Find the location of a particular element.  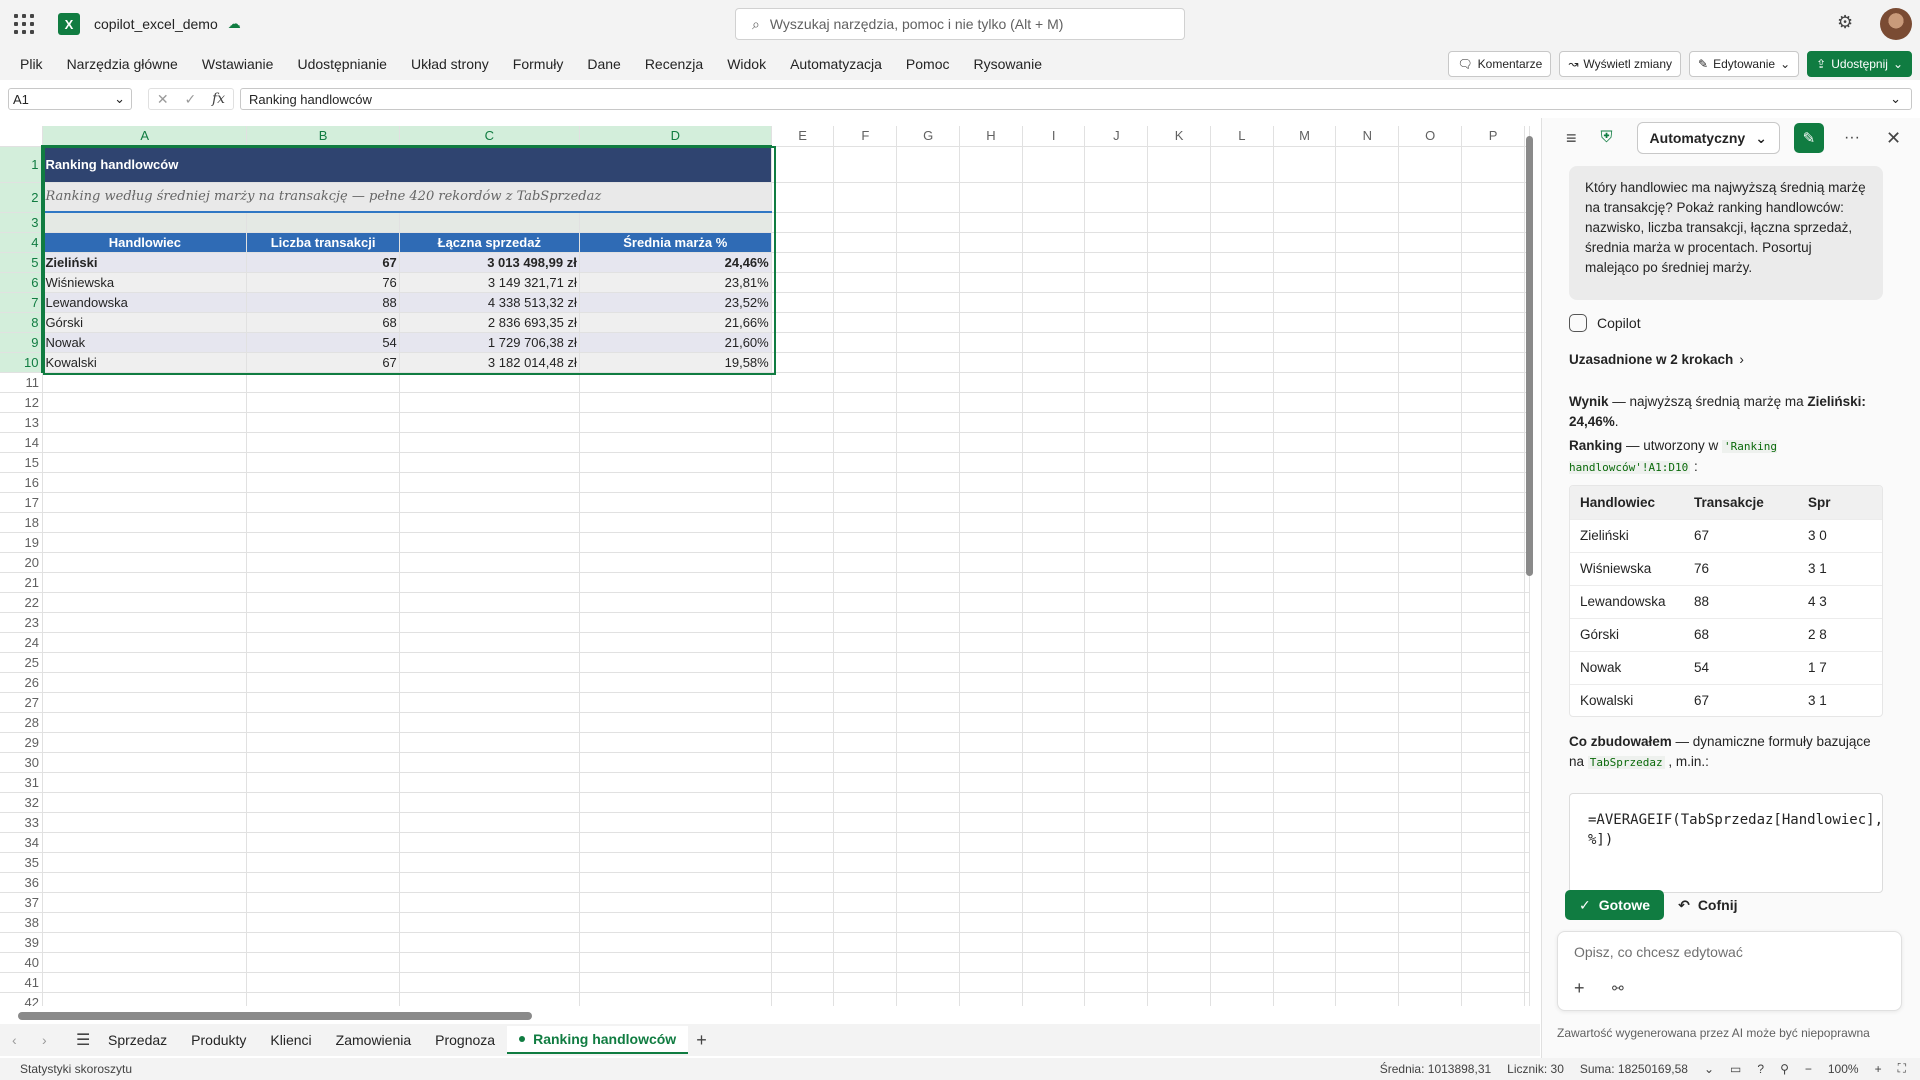

more-options-icon: ··· is located at coordinates (1852, 138).